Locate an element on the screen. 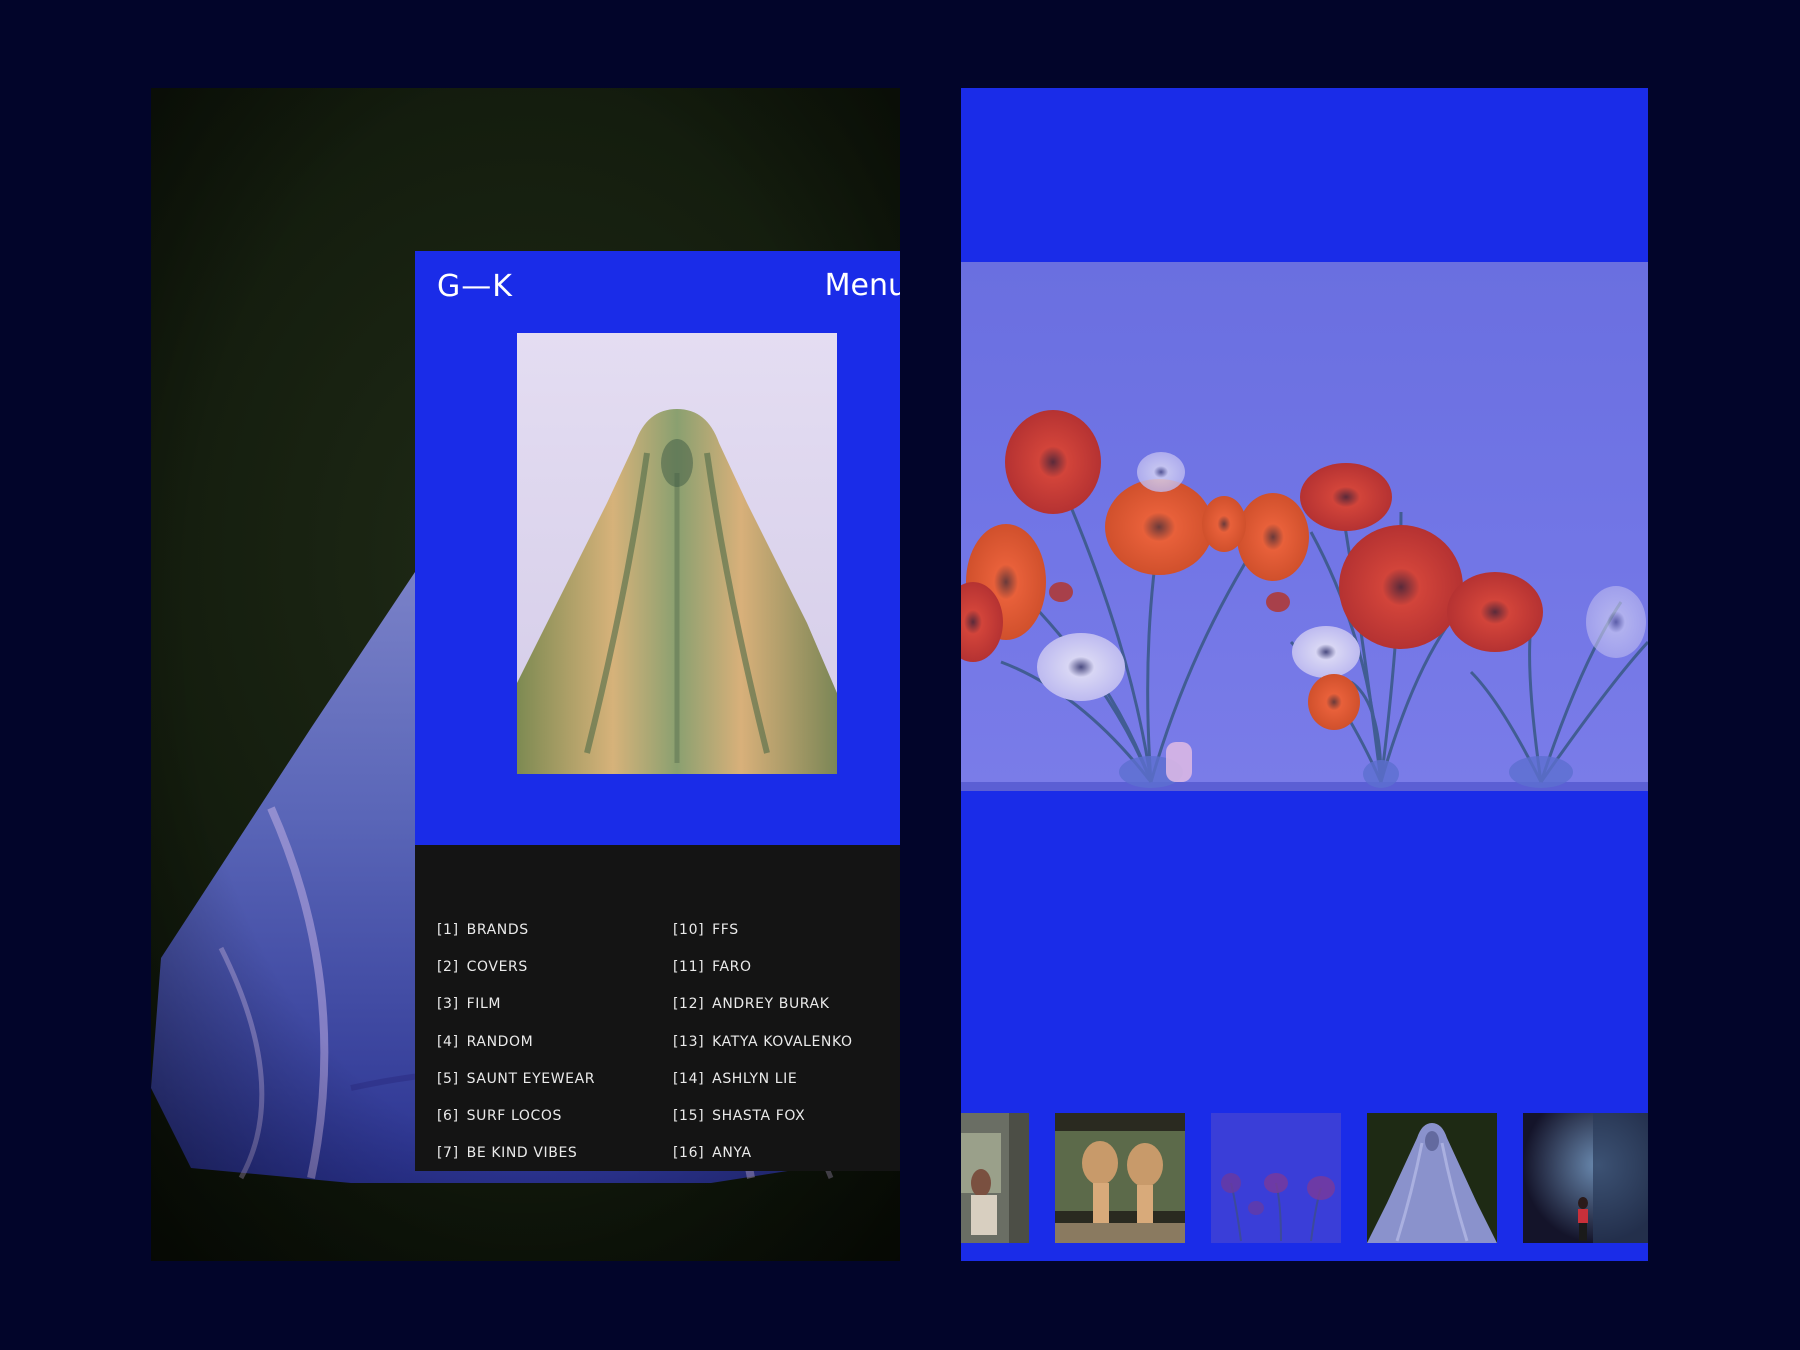 The image size is (1800, 1350). hero-photo-illustration is located at coordinates (677, 553).